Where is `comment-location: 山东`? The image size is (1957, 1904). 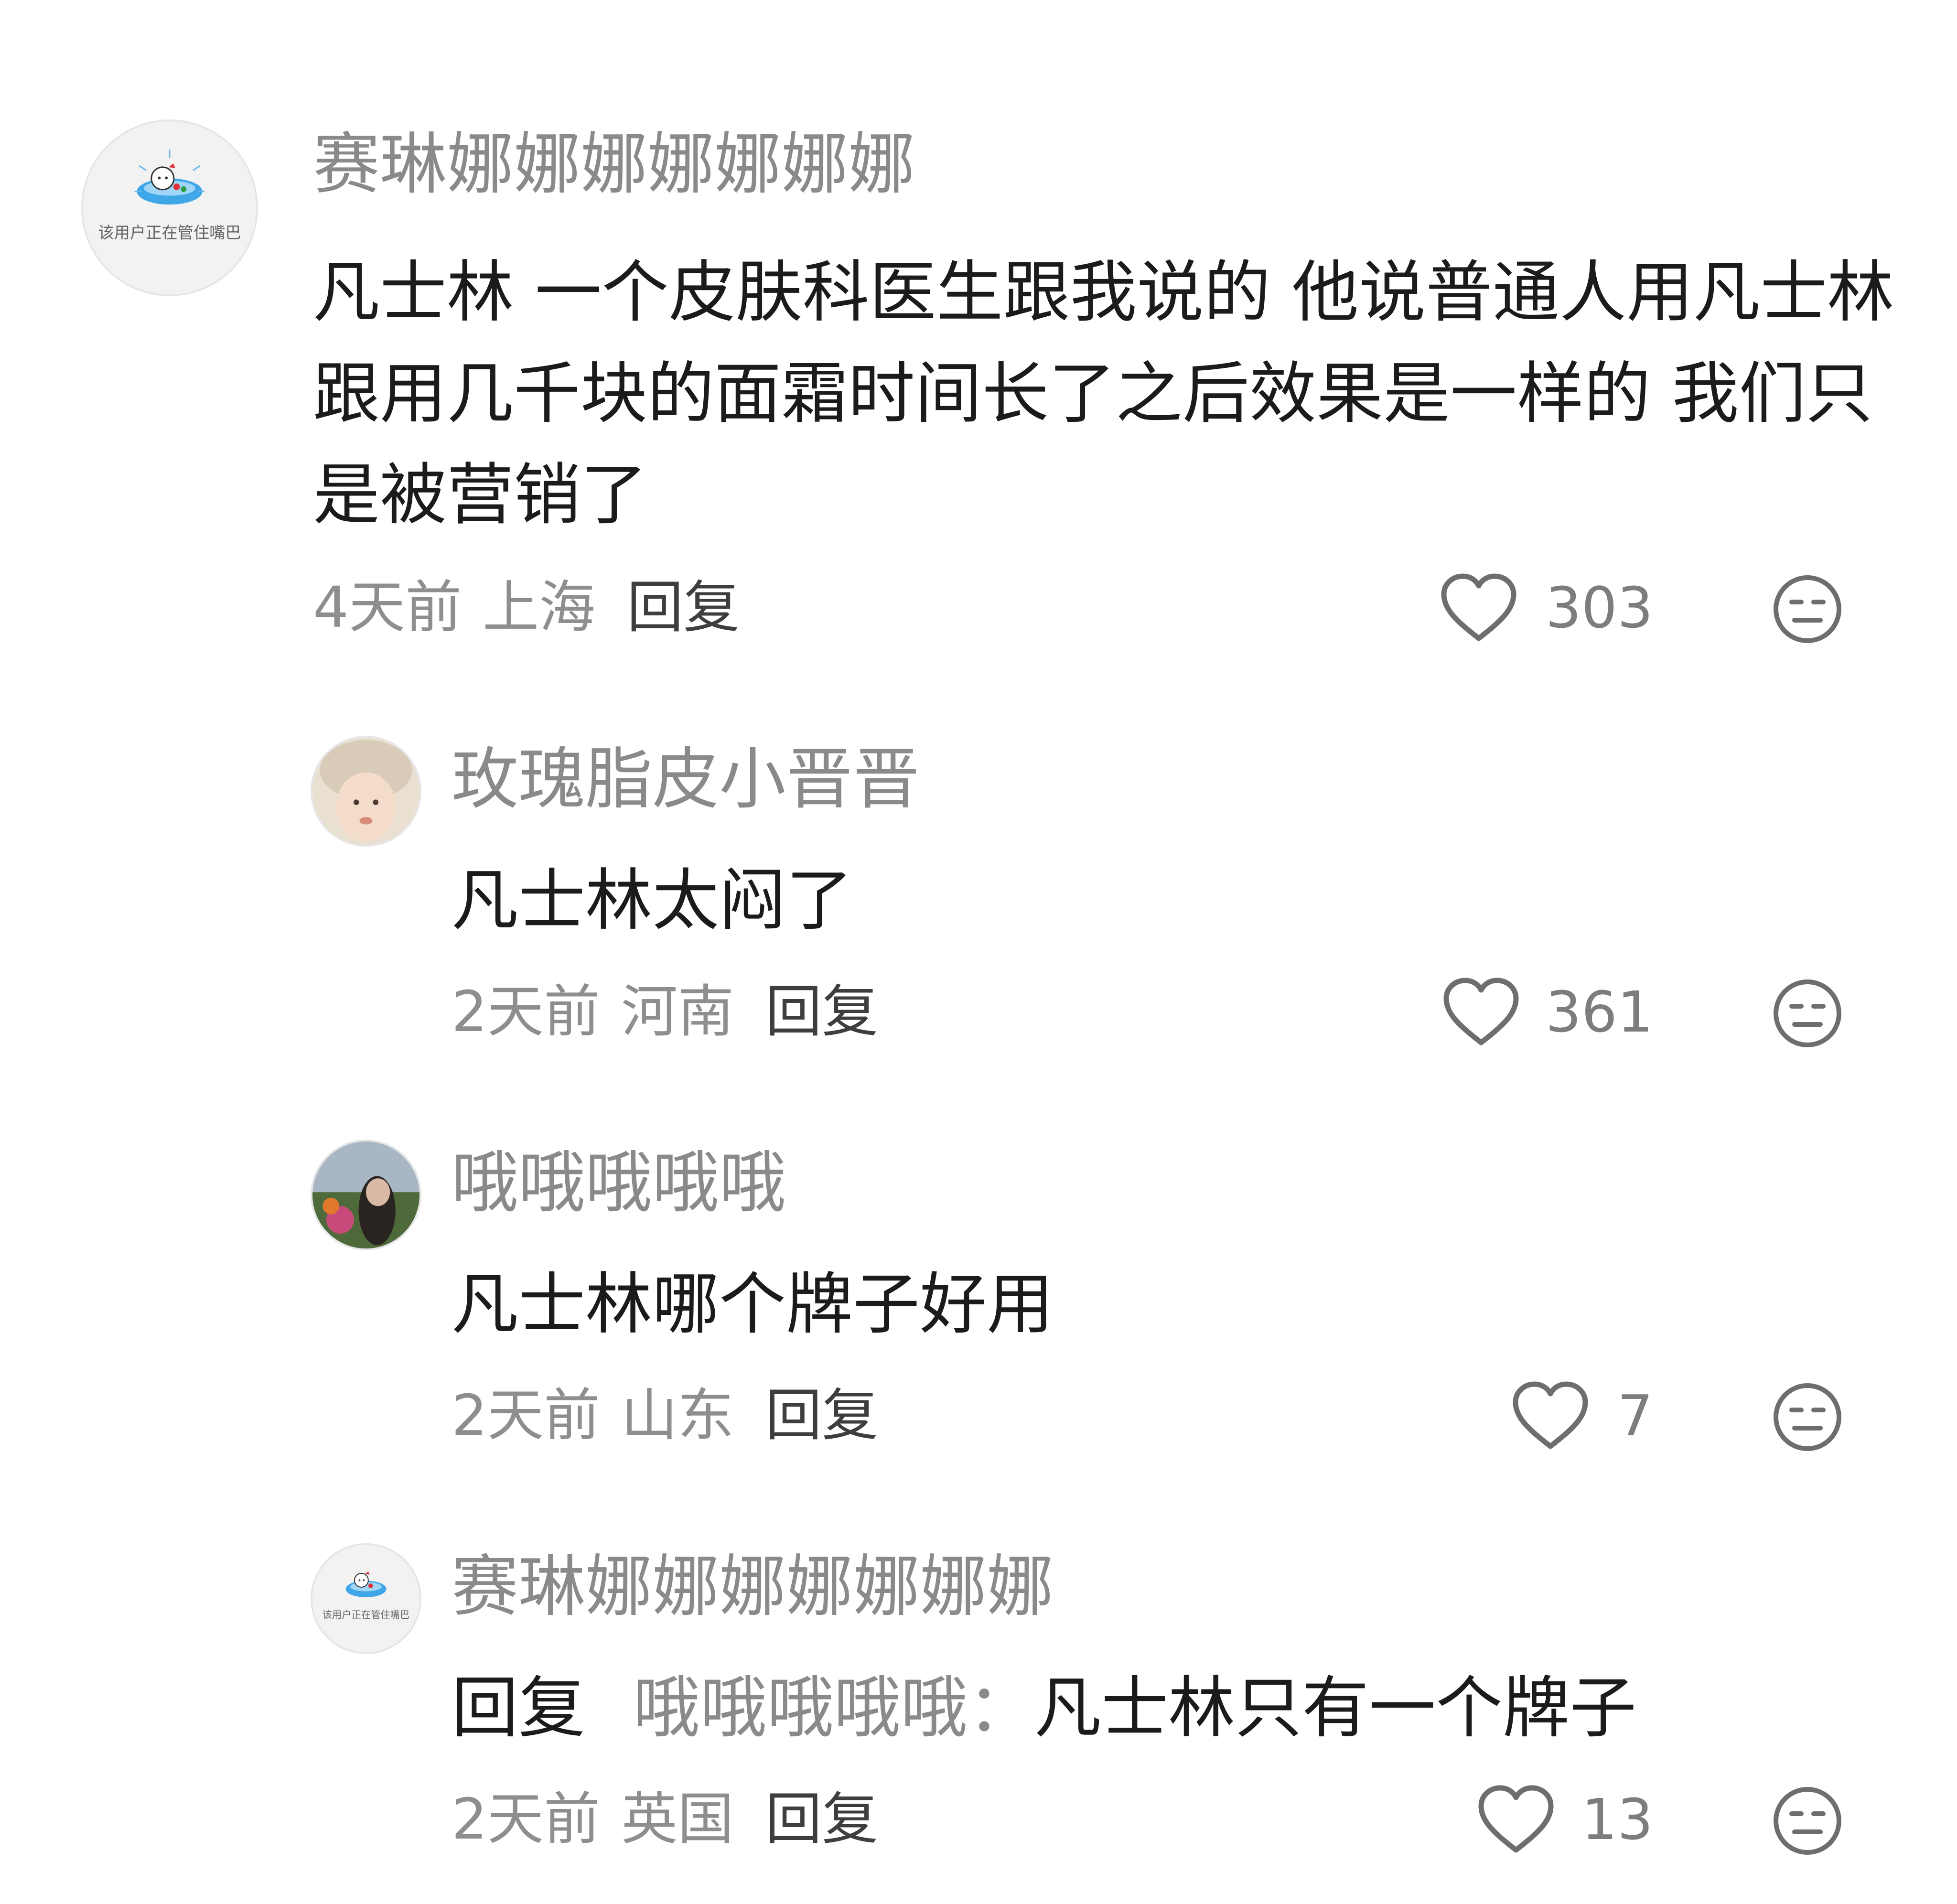
comment-location: 山东 is located at coordinates (677, 1415).